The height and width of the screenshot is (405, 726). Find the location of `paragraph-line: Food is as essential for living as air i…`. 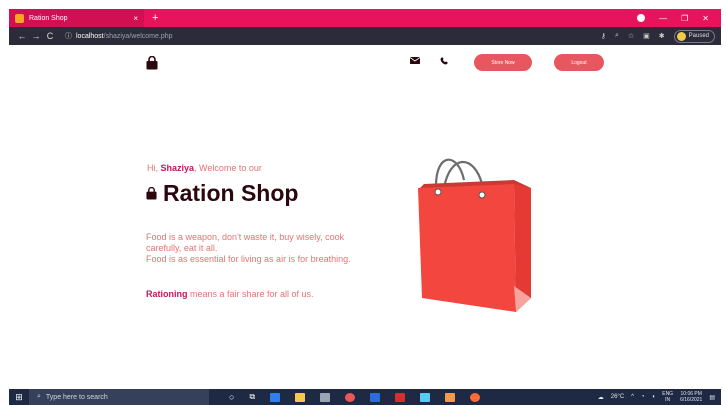

paragraph-line: Food is as essential for living as air i… is located at coordinates (248, 259).